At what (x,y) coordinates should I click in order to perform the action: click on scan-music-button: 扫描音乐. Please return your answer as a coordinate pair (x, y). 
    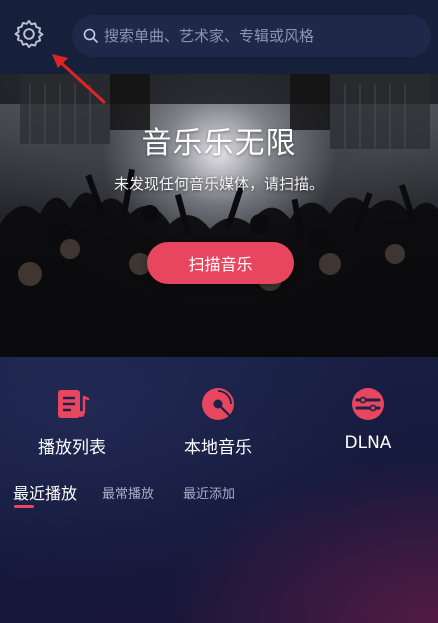
    Looking at the image, I should click on (220, 263).